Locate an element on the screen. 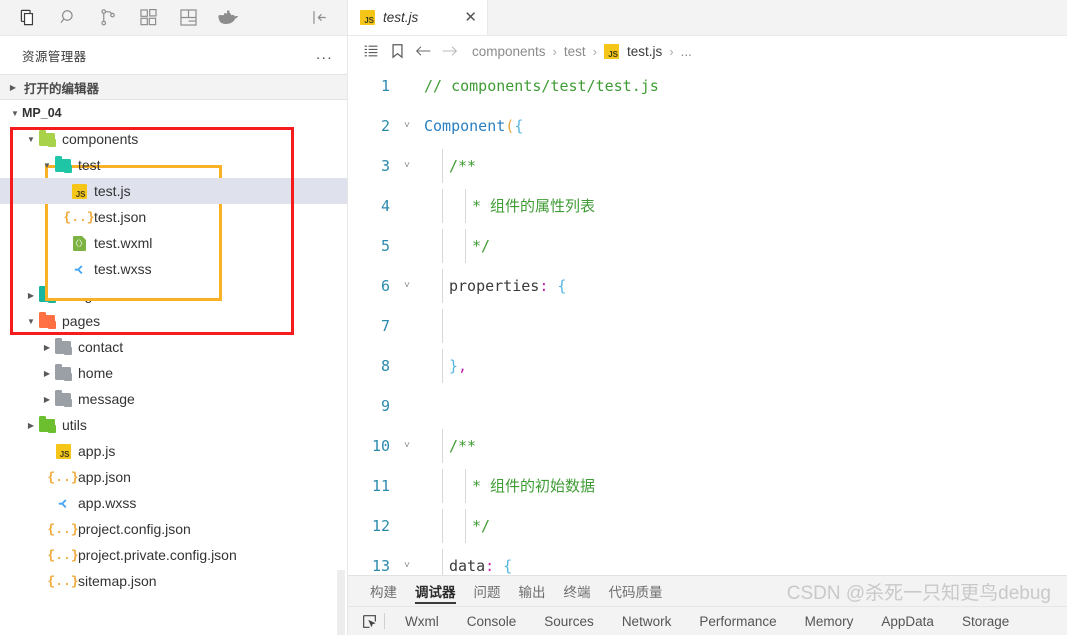 The image size is (1067, 635). code-line: 12 */ is located at coordinates (707, 526).